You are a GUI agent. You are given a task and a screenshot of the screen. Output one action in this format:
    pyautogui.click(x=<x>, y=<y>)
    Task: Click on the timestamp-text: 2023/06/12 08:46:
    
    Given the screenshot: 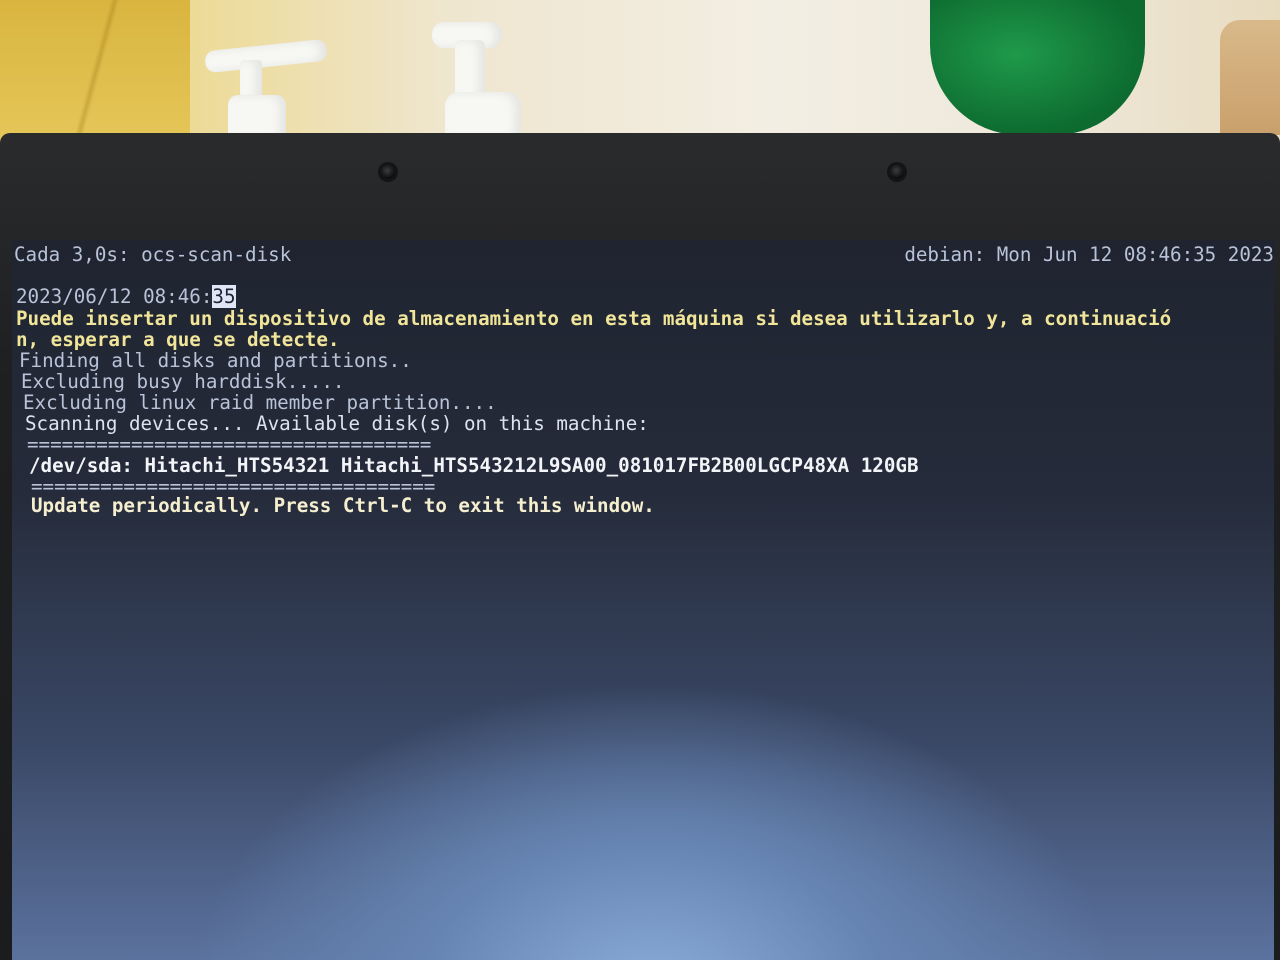 What is the action you would take?
    pyautogui.click(x=114, y=296)
    